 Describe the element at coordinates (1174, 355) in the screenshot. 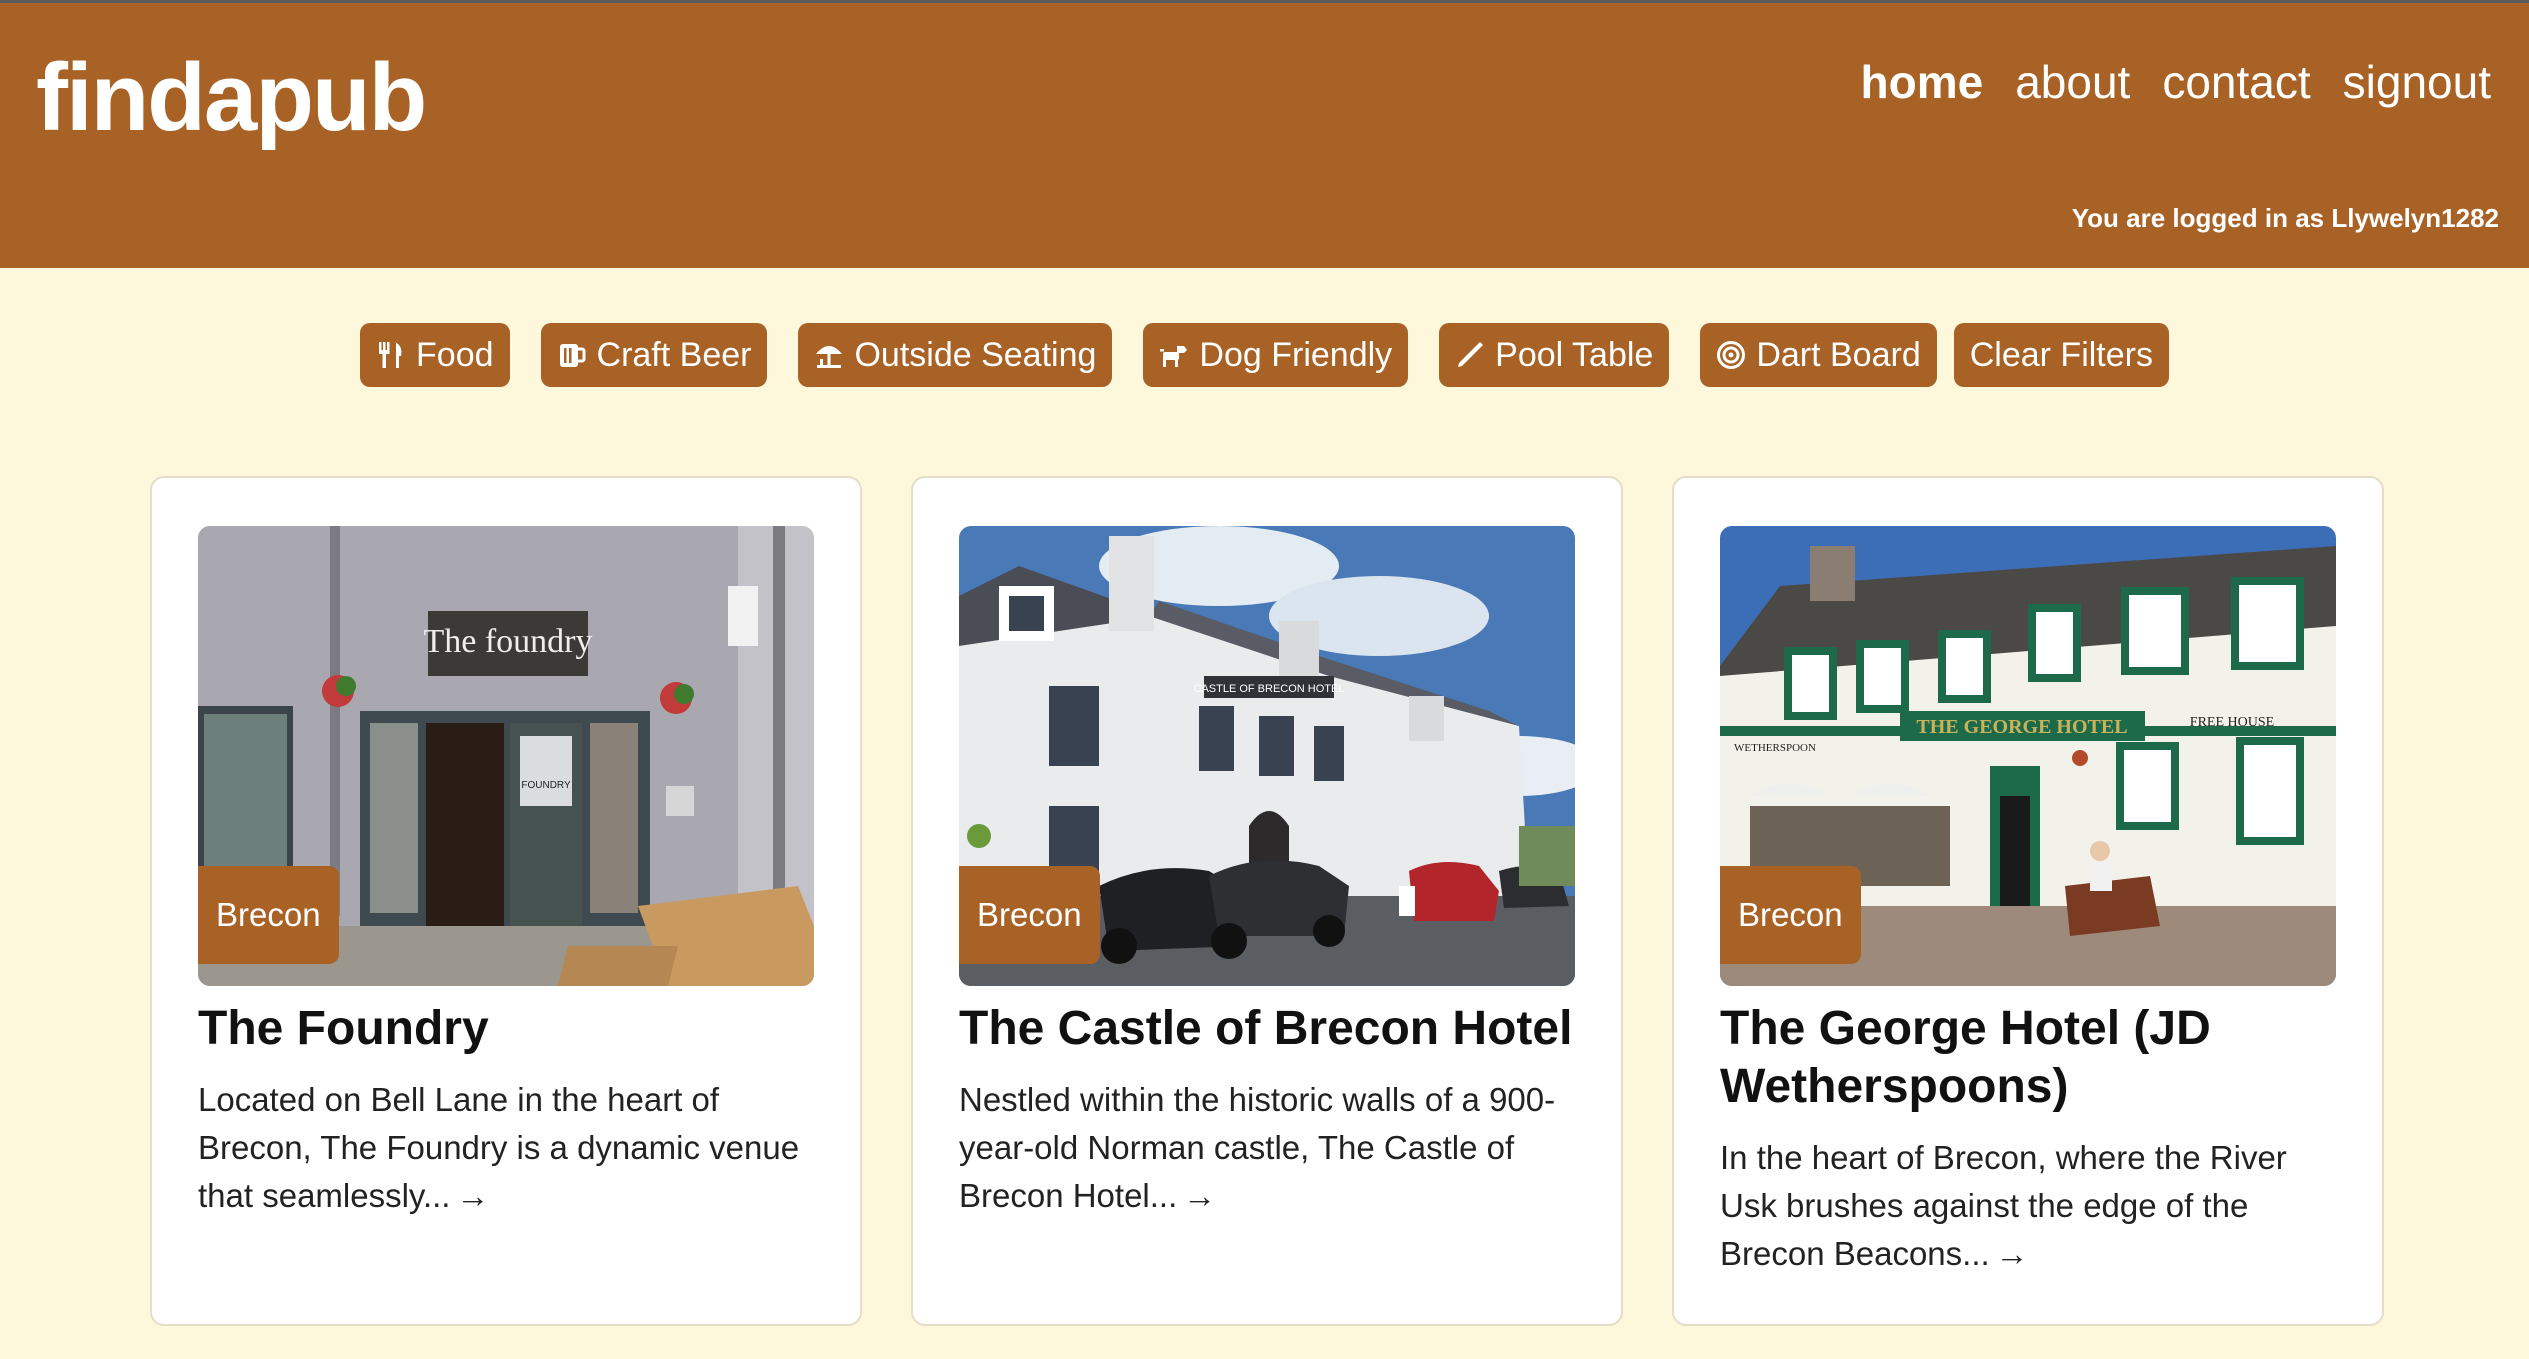

I see `dog-icon` at that location.